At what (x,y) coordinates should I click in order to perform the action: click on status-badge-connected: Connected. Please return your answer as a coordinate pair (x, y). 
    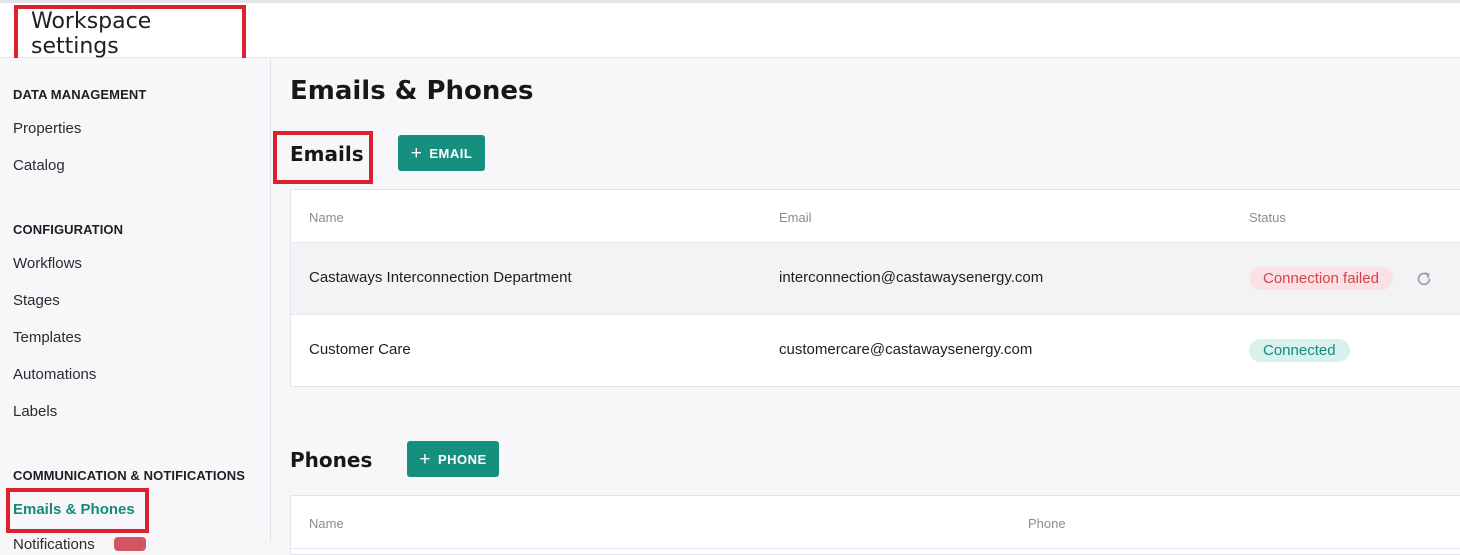
    Looking at the image, I should click on (1299, 350).